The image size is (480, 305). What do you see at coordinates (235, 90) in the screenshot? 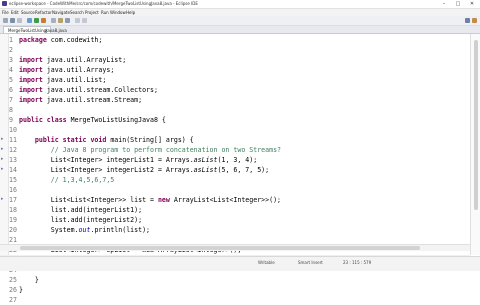
I see `code-line: 6 import java.util.stream.Collectors;` at bounding box center [235, 90].